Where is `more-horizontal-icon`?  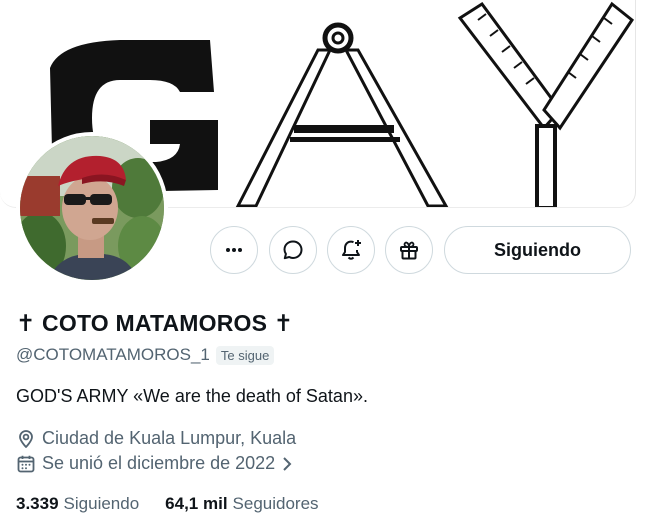
more-horizontal-icon is located at coordinates (234, 250).